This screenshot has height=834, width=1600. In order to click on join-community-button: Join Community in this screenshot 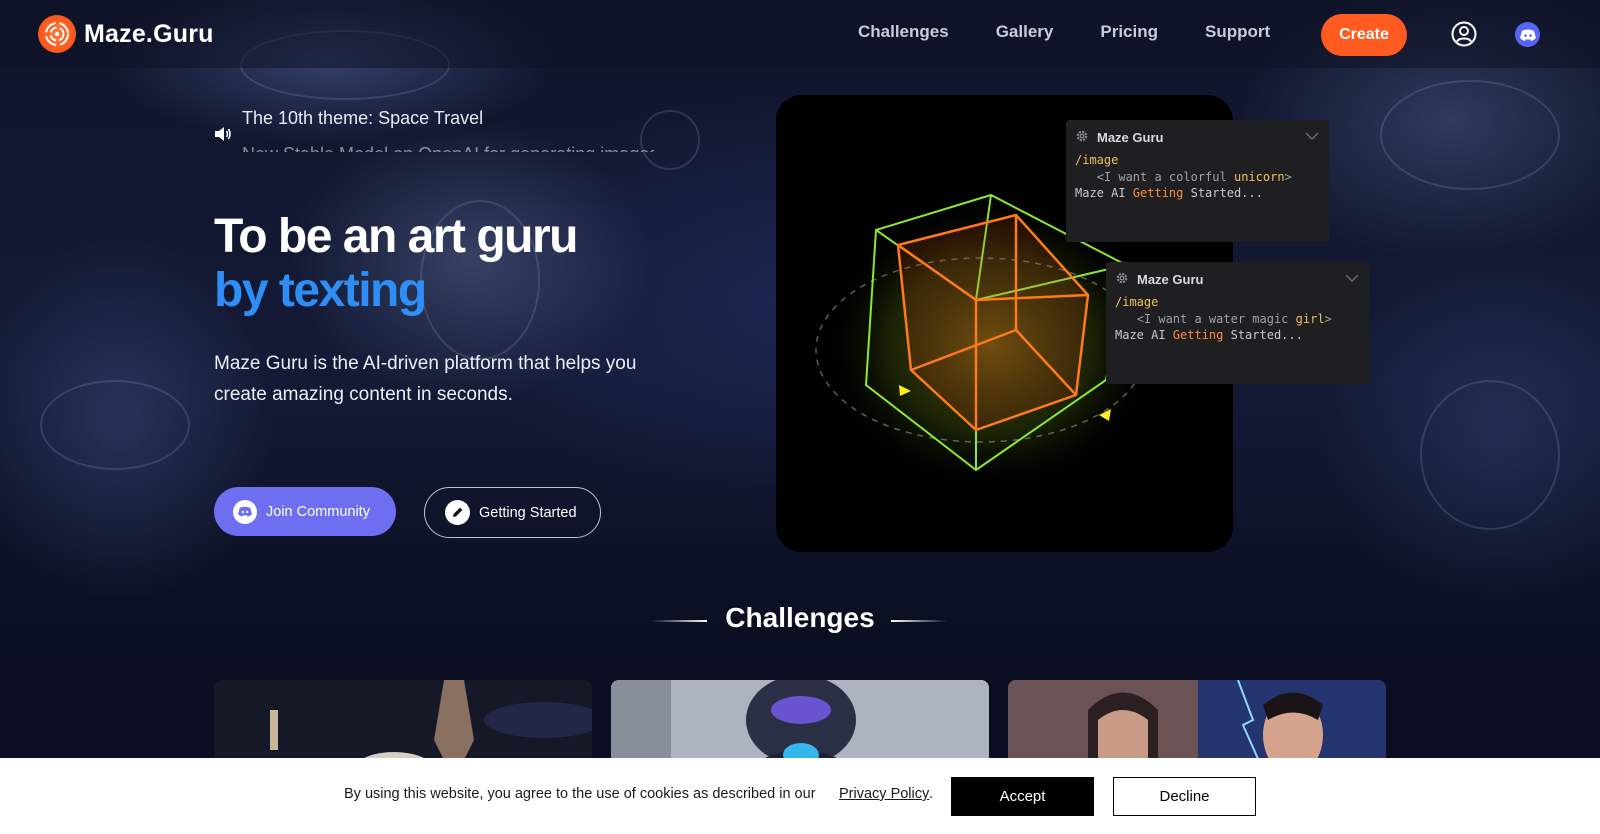, I will do `click(305, 511)`.